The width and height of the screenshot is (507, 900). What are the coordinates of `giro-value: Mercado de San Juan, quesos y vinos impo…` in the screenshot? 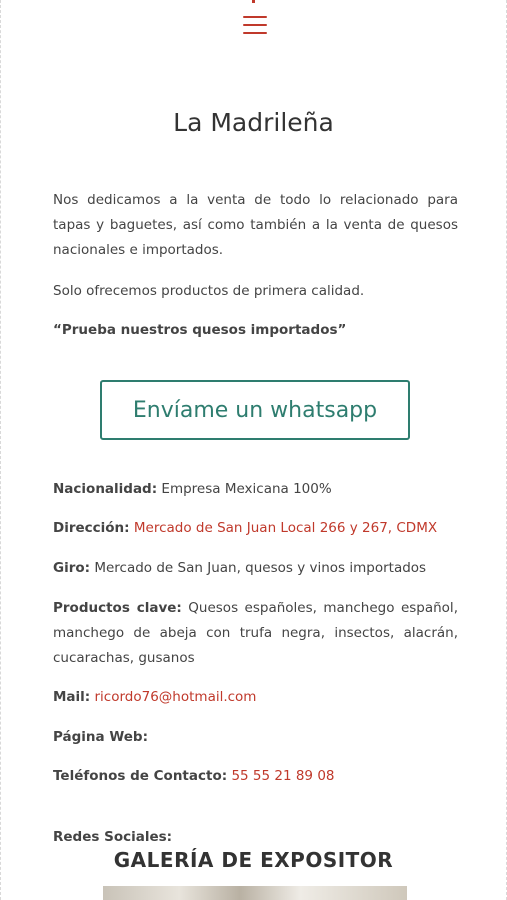 It's located at (258, 568).